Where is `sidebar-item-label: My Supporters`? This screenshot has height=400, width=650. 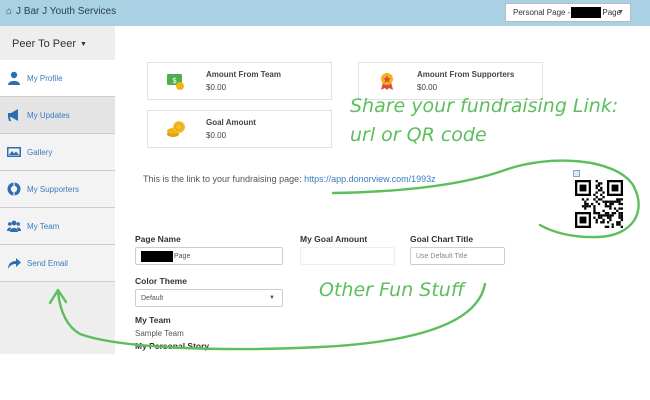
sidebar-item-label: My Supporters is located at coordinates (53, 189).